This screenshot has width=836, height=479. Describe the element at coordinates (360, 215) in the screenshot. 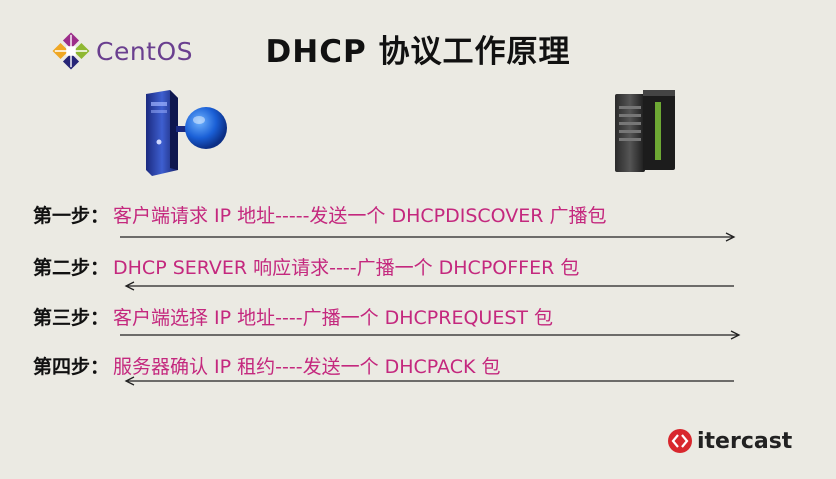

I see `step-description: 客户端请求 IP 地址-----发送一个 DHCPDISCOVER 广播包` at that location.